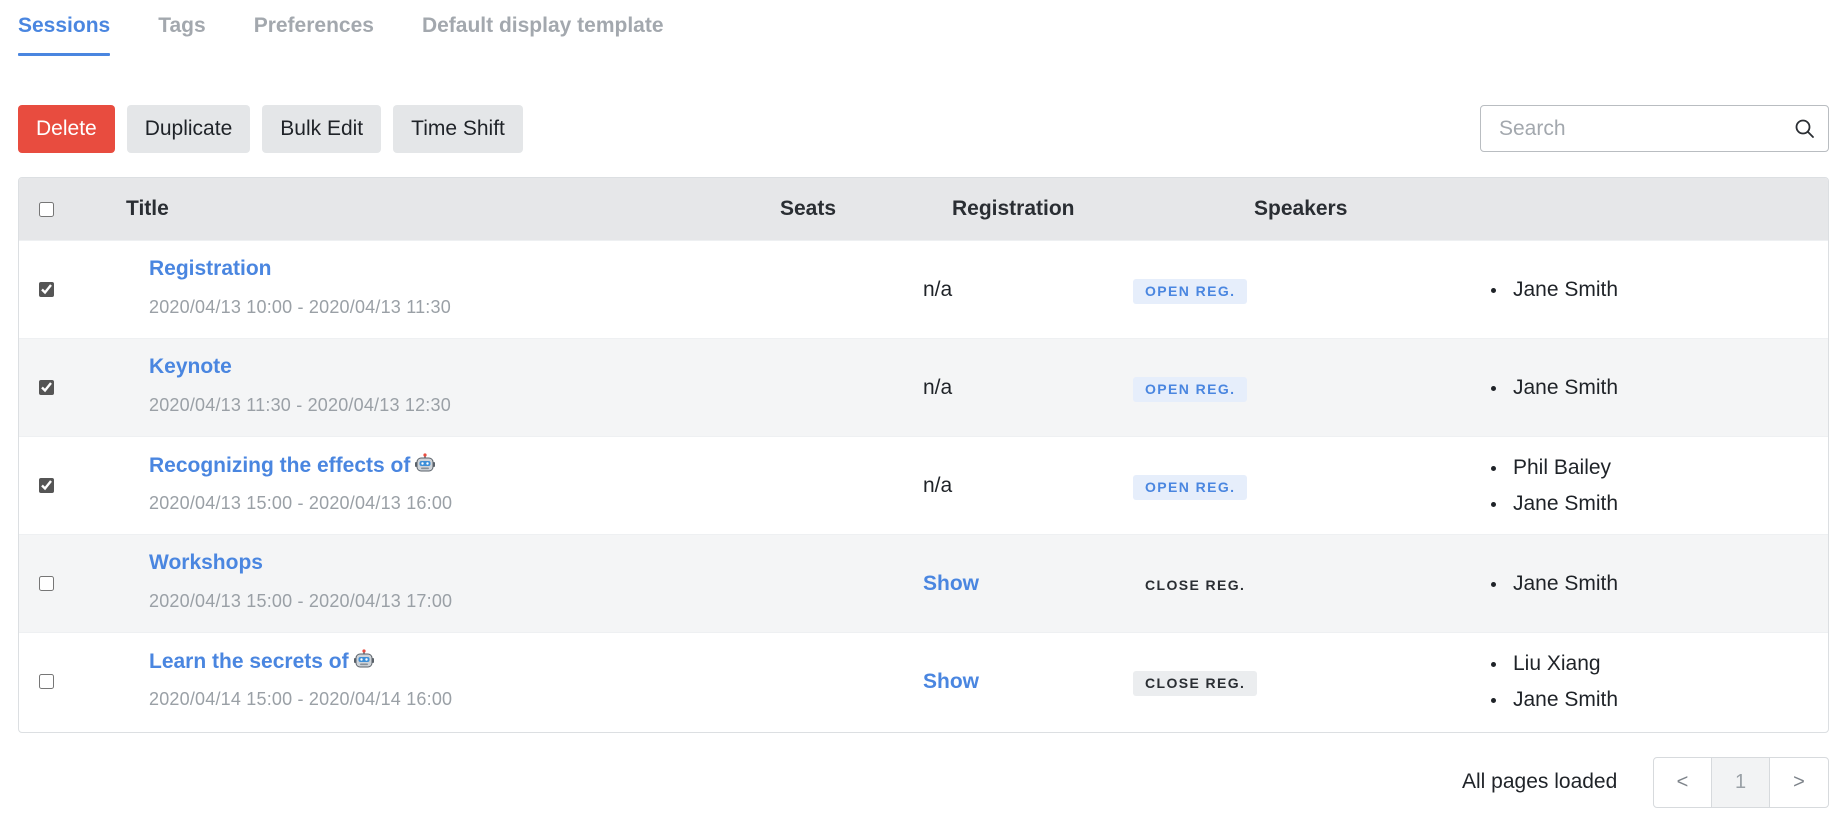 Image resolution: width=1846 pixels, height=840 pixels. I want to click on session-time: 2020/04/13 15:00 - 2020/04/13 16:00, so click(301, 503).